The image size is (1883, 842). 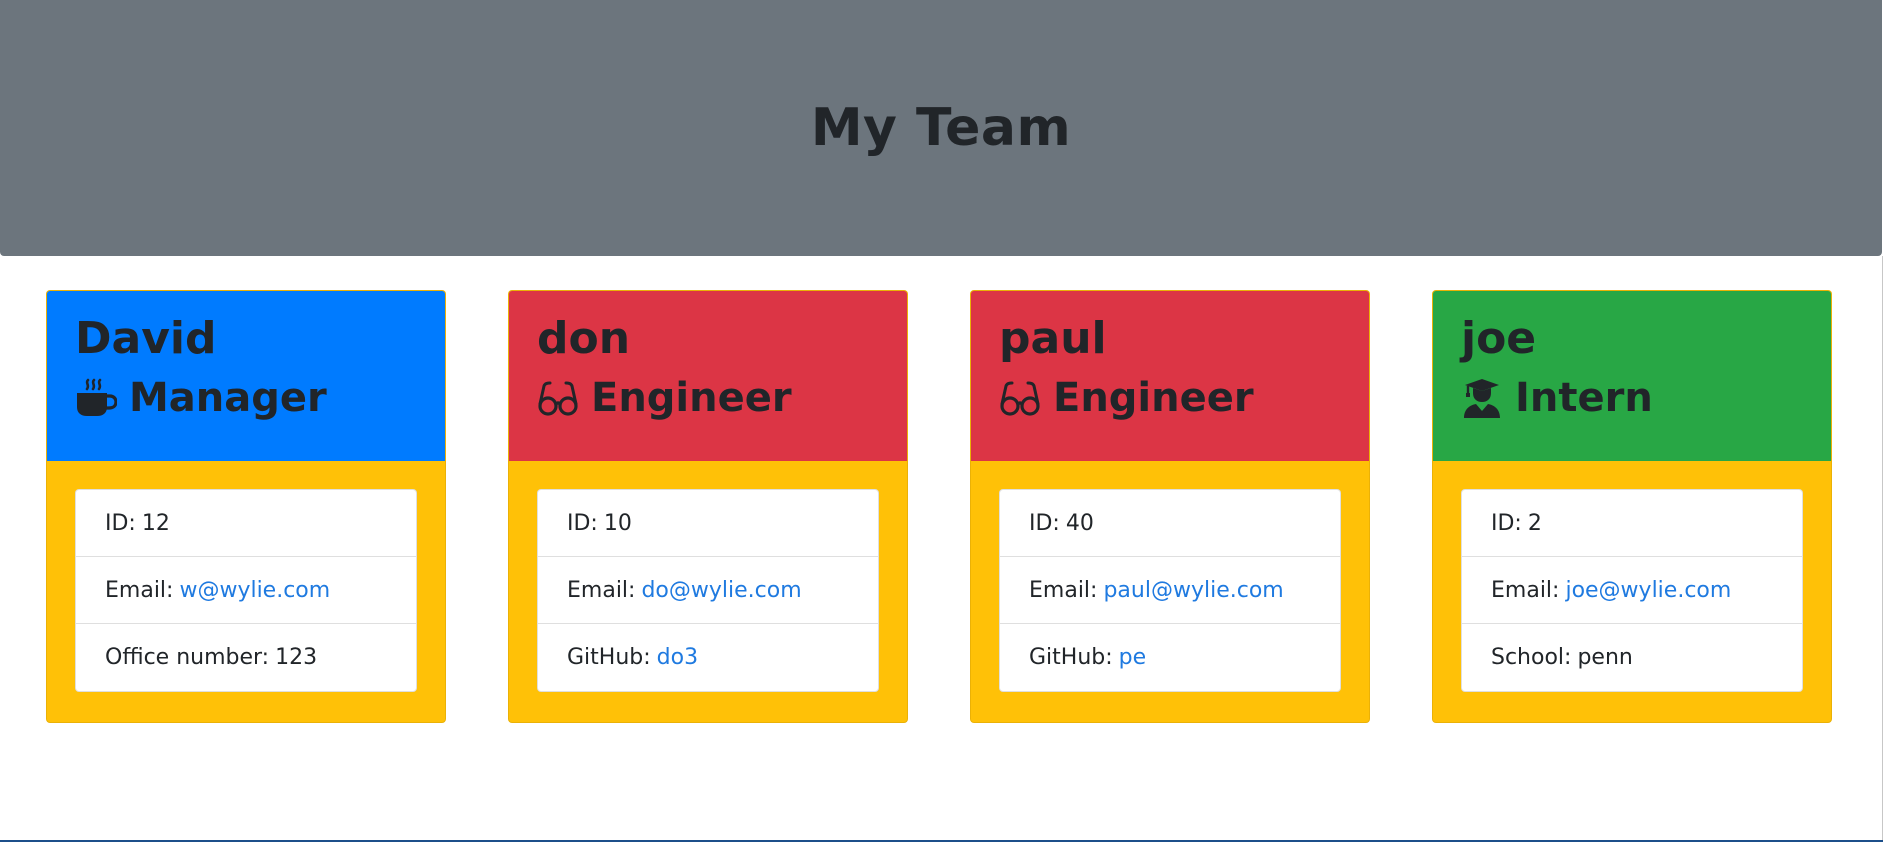 What do you see at coordinates (1605, 657) in the screenshot?
I see `school-value: penn` at bounding box center [1605, 657].